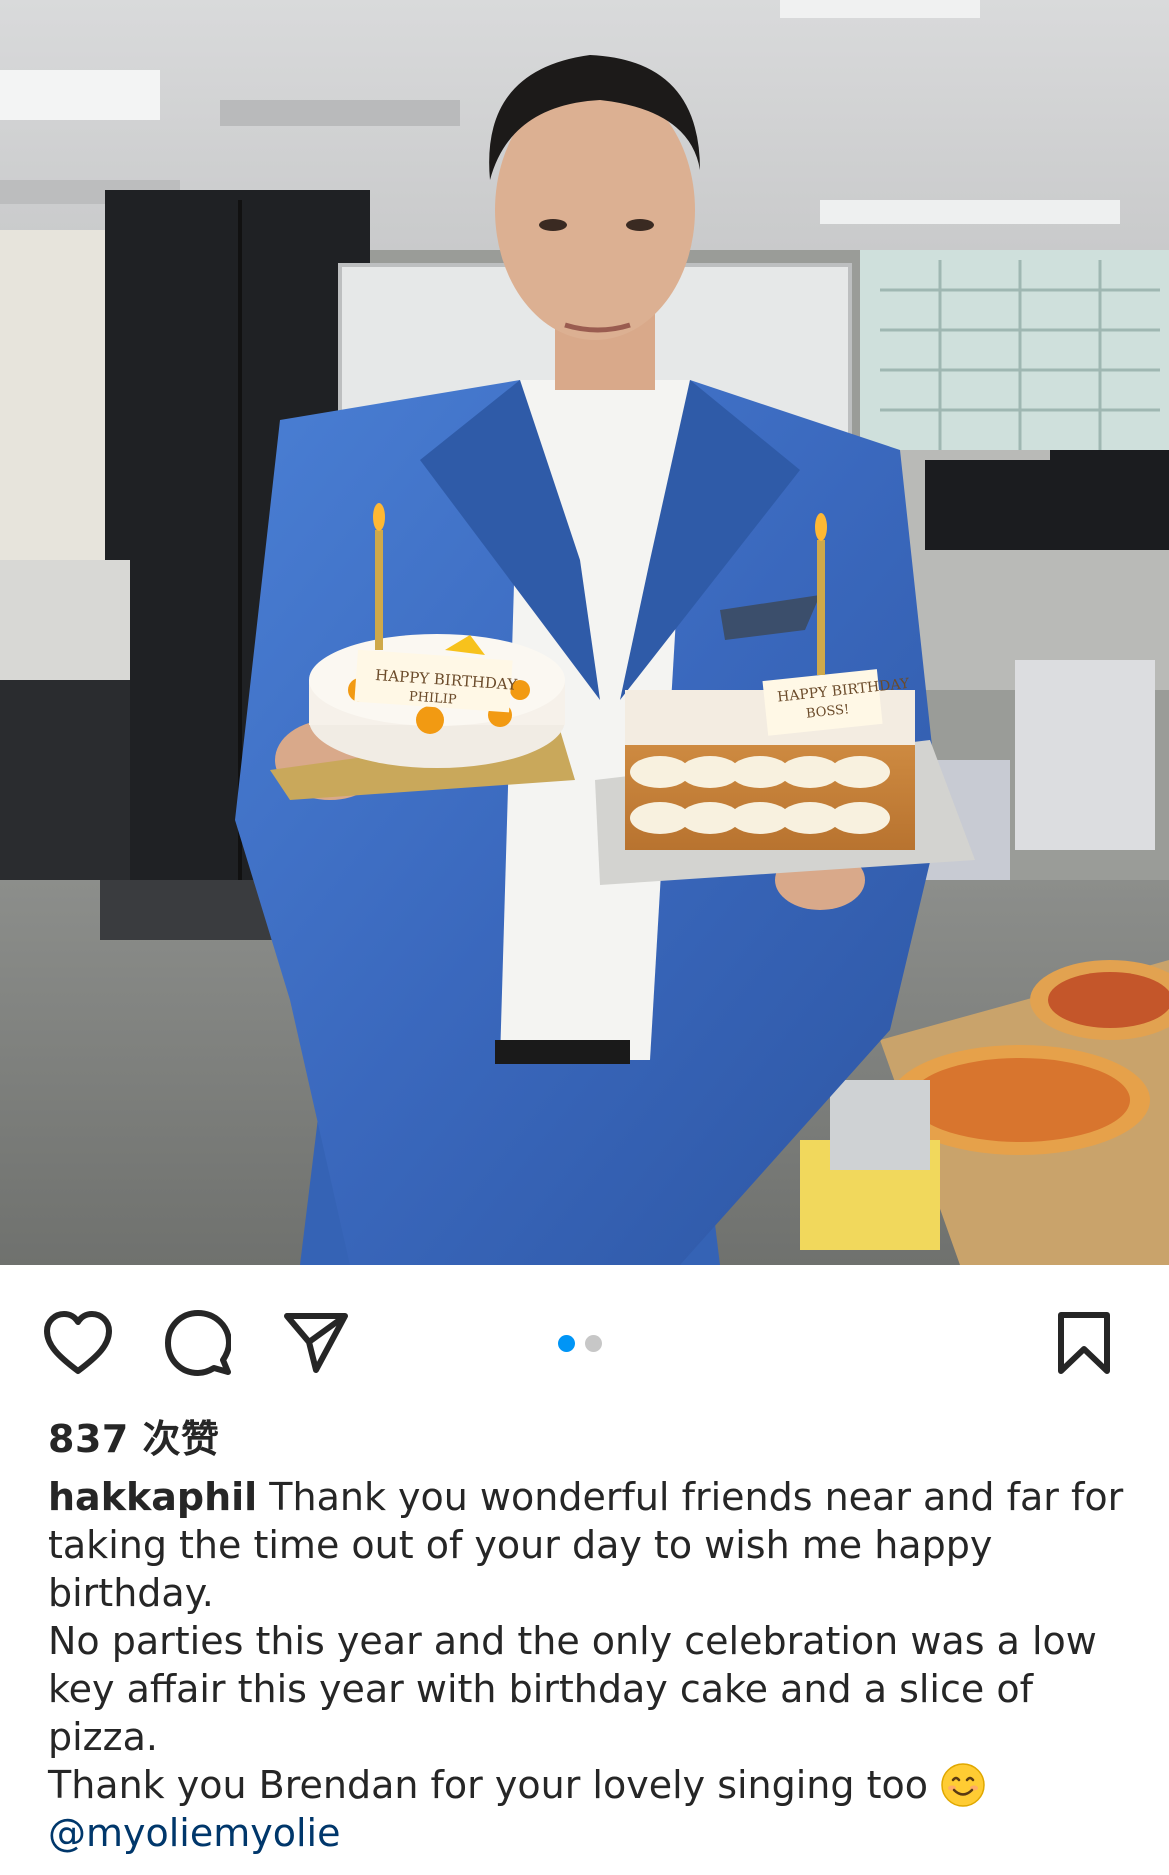 The height and width of the screenshot is (1875, 1169). I want to click on mention-link: @myoliemyolie, so click(194, 1833).